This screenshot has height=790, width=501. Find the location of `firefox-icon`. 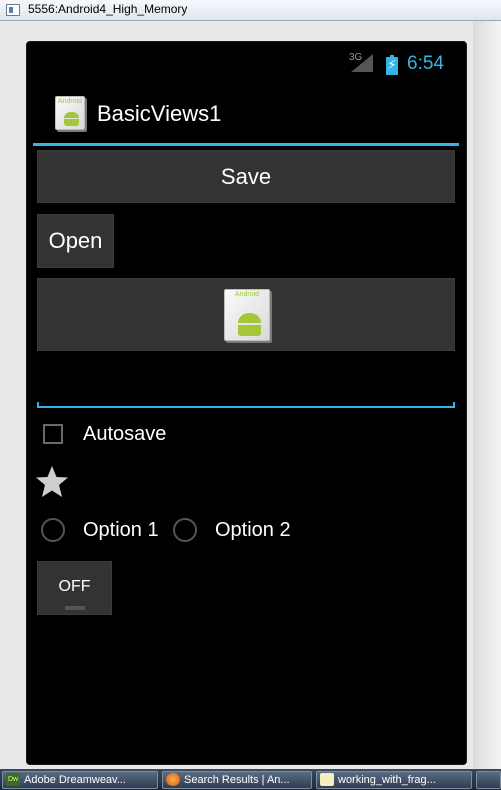

firefox-icon is located at coordinates (173, 779).